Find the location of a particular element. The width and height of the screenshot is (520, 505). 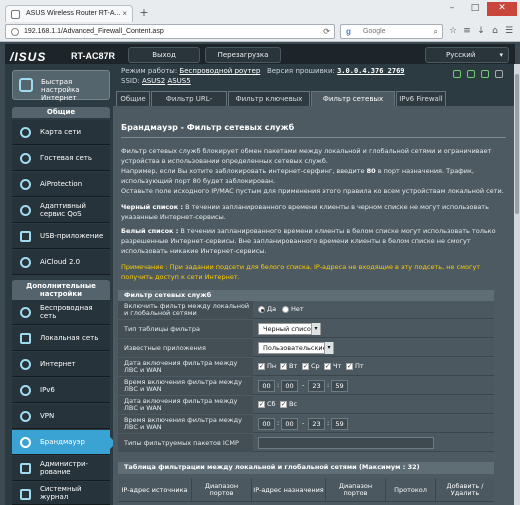

enable-no-radio is located at coordinates (285, 309).